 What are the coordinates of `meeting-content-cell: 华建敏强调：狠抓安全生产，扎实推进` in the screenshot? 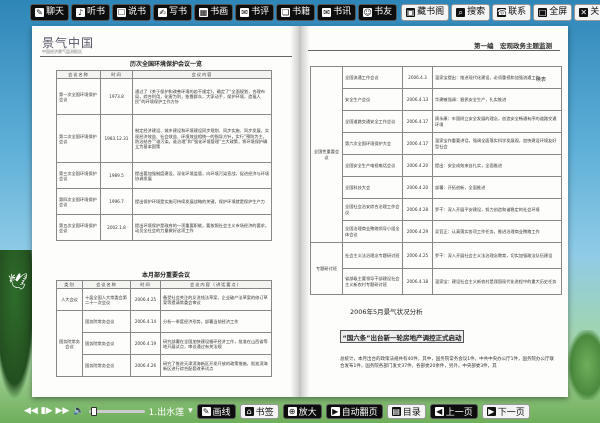 It's located at (497, 99).